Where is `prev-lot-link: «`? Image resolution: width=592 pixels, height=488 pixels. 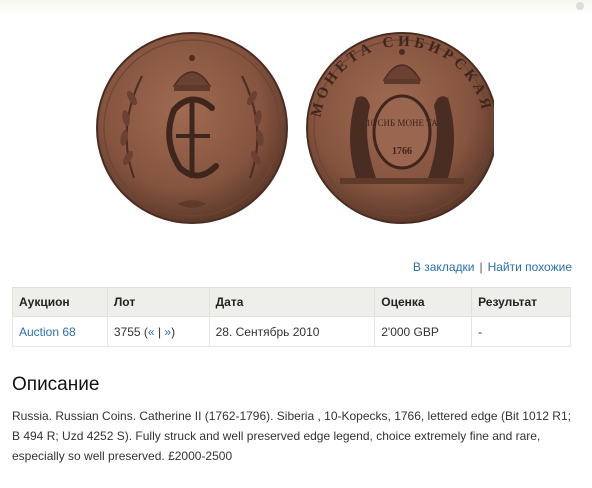
prev-lot-link: « is located at coordinates (151, 332).